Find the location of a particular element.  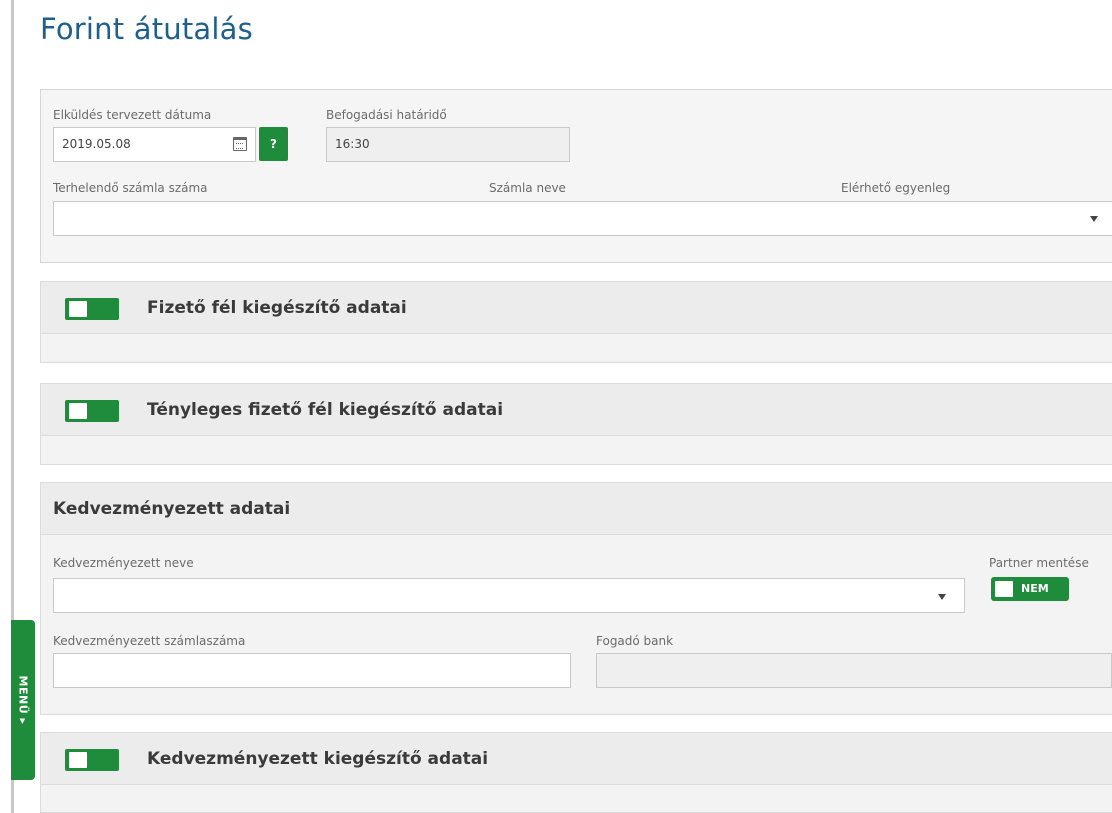

actual-payer-extra-header: Tényleges fizető fél kiegészítő adatai is located at coordinates (576, 409).